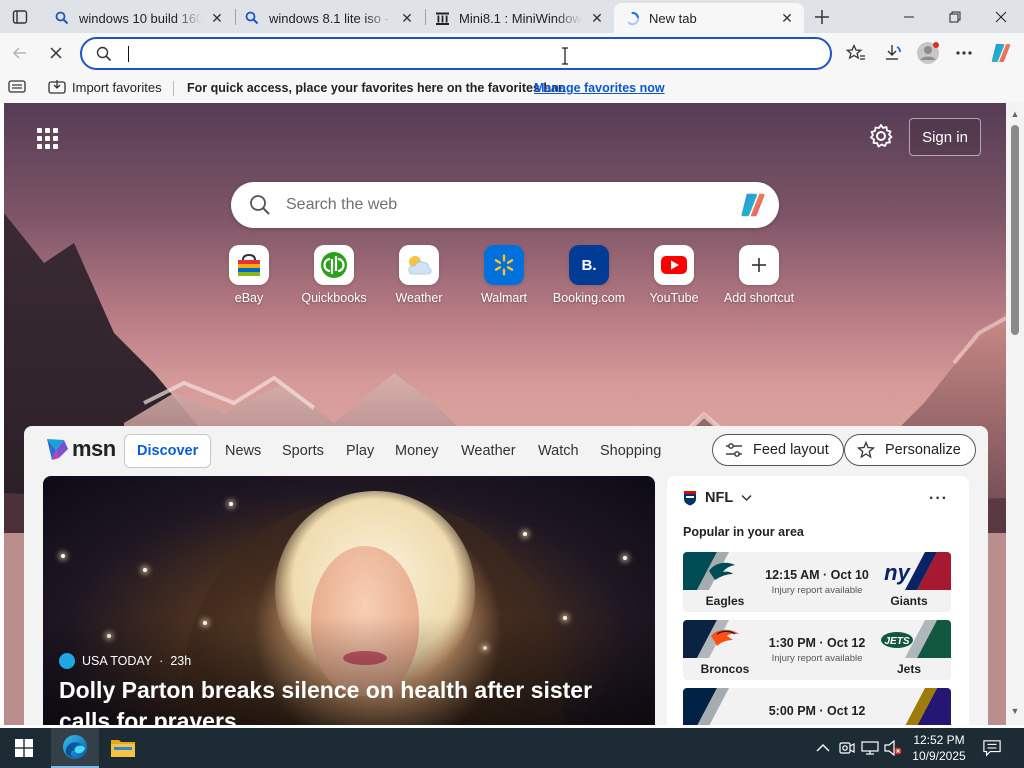  Describe the element at coordinates (419, 275) in the screenshot. I see `shortcut-weather: Weather` at that location.